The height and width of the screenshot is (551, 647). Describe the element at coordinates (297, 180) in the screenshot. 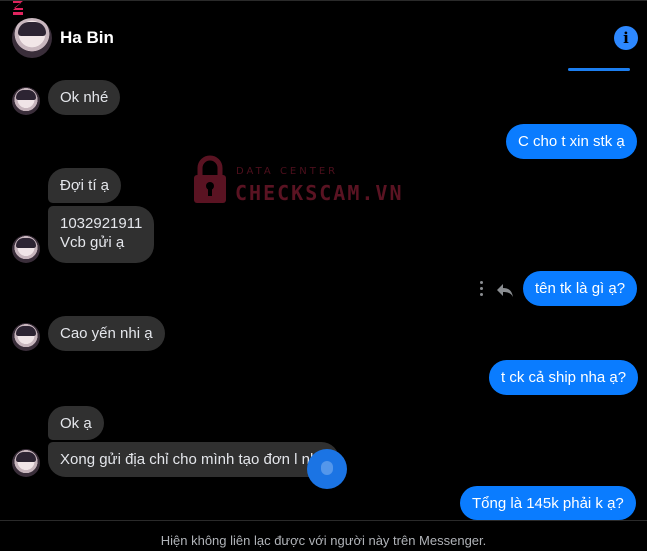

I see `watermark: DATA CENTER CHECKSCAM.VN` at that location.